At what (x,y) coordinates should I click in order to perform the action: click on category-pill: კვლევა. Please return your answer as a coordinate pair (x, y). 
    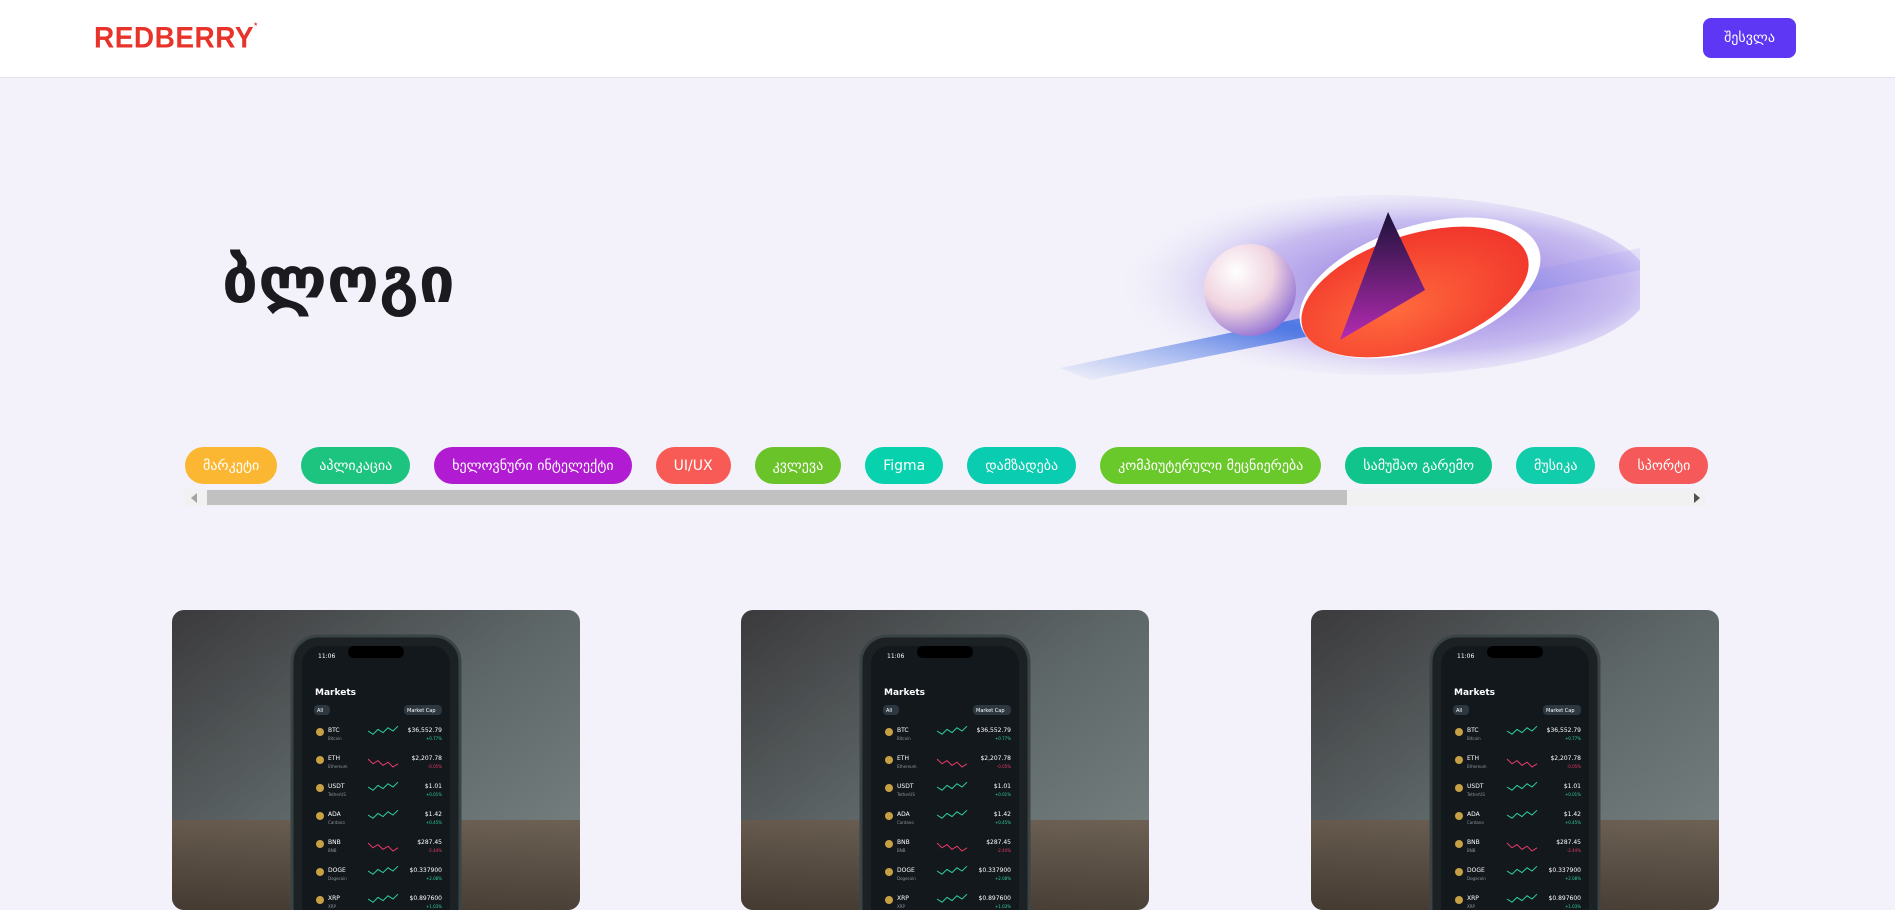
    Looking at the image, I should click on (798, 465).